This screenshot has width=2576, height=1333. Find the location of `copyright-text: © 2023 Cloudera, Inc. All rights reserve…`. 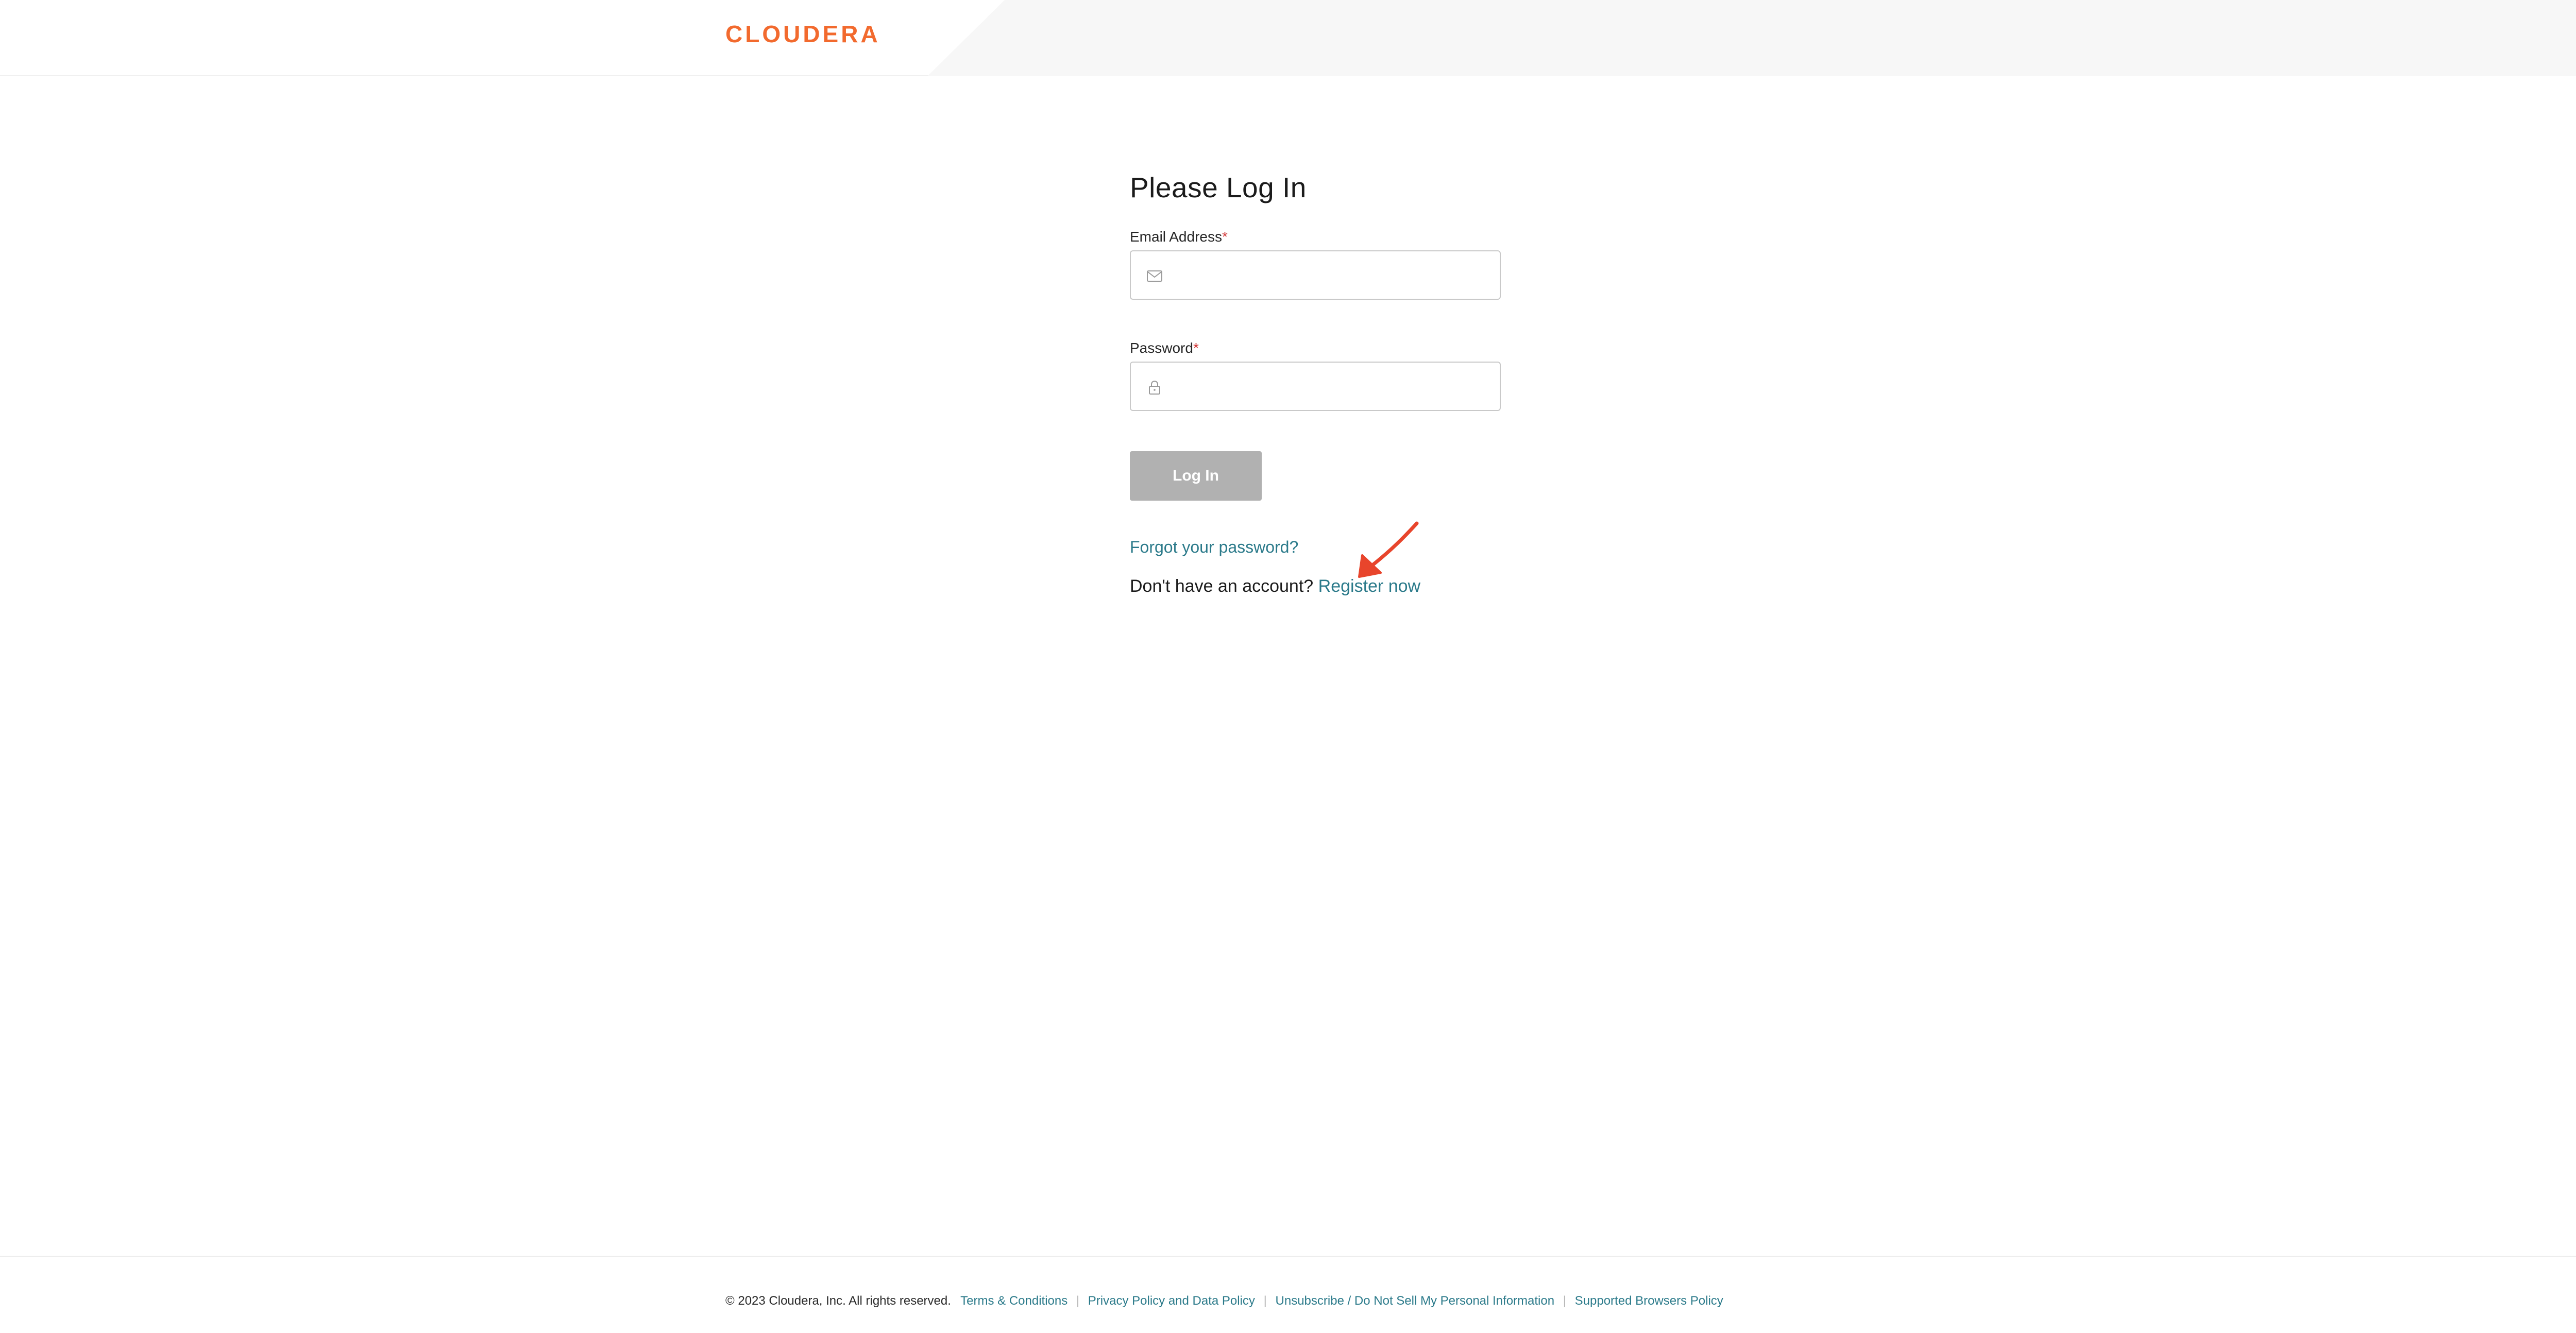

copyright-text: © 2023 Cloudera, Inc. All rights reserve… is located at coordinates (838, 1301).